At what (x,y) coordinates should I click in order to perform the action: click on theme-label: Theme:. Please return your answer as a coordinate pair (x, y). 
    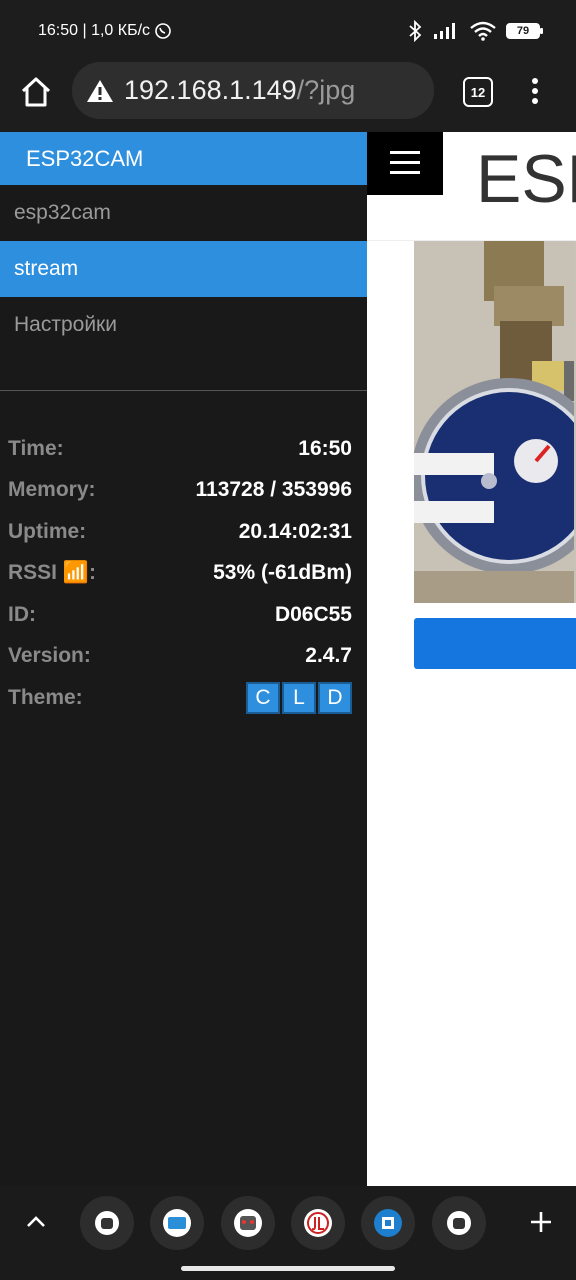
    Looking at the image, I should click on (45, 697).